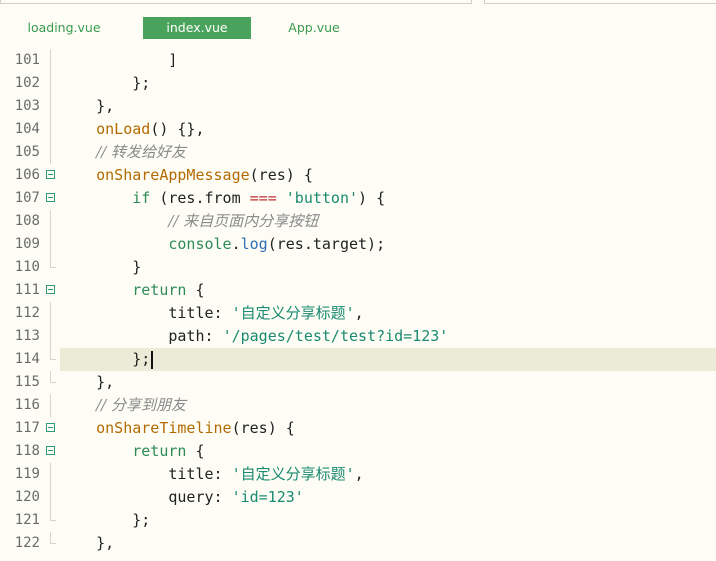 The image size is (716, 561). I want to click on line-number: 115, so click(27, 382).